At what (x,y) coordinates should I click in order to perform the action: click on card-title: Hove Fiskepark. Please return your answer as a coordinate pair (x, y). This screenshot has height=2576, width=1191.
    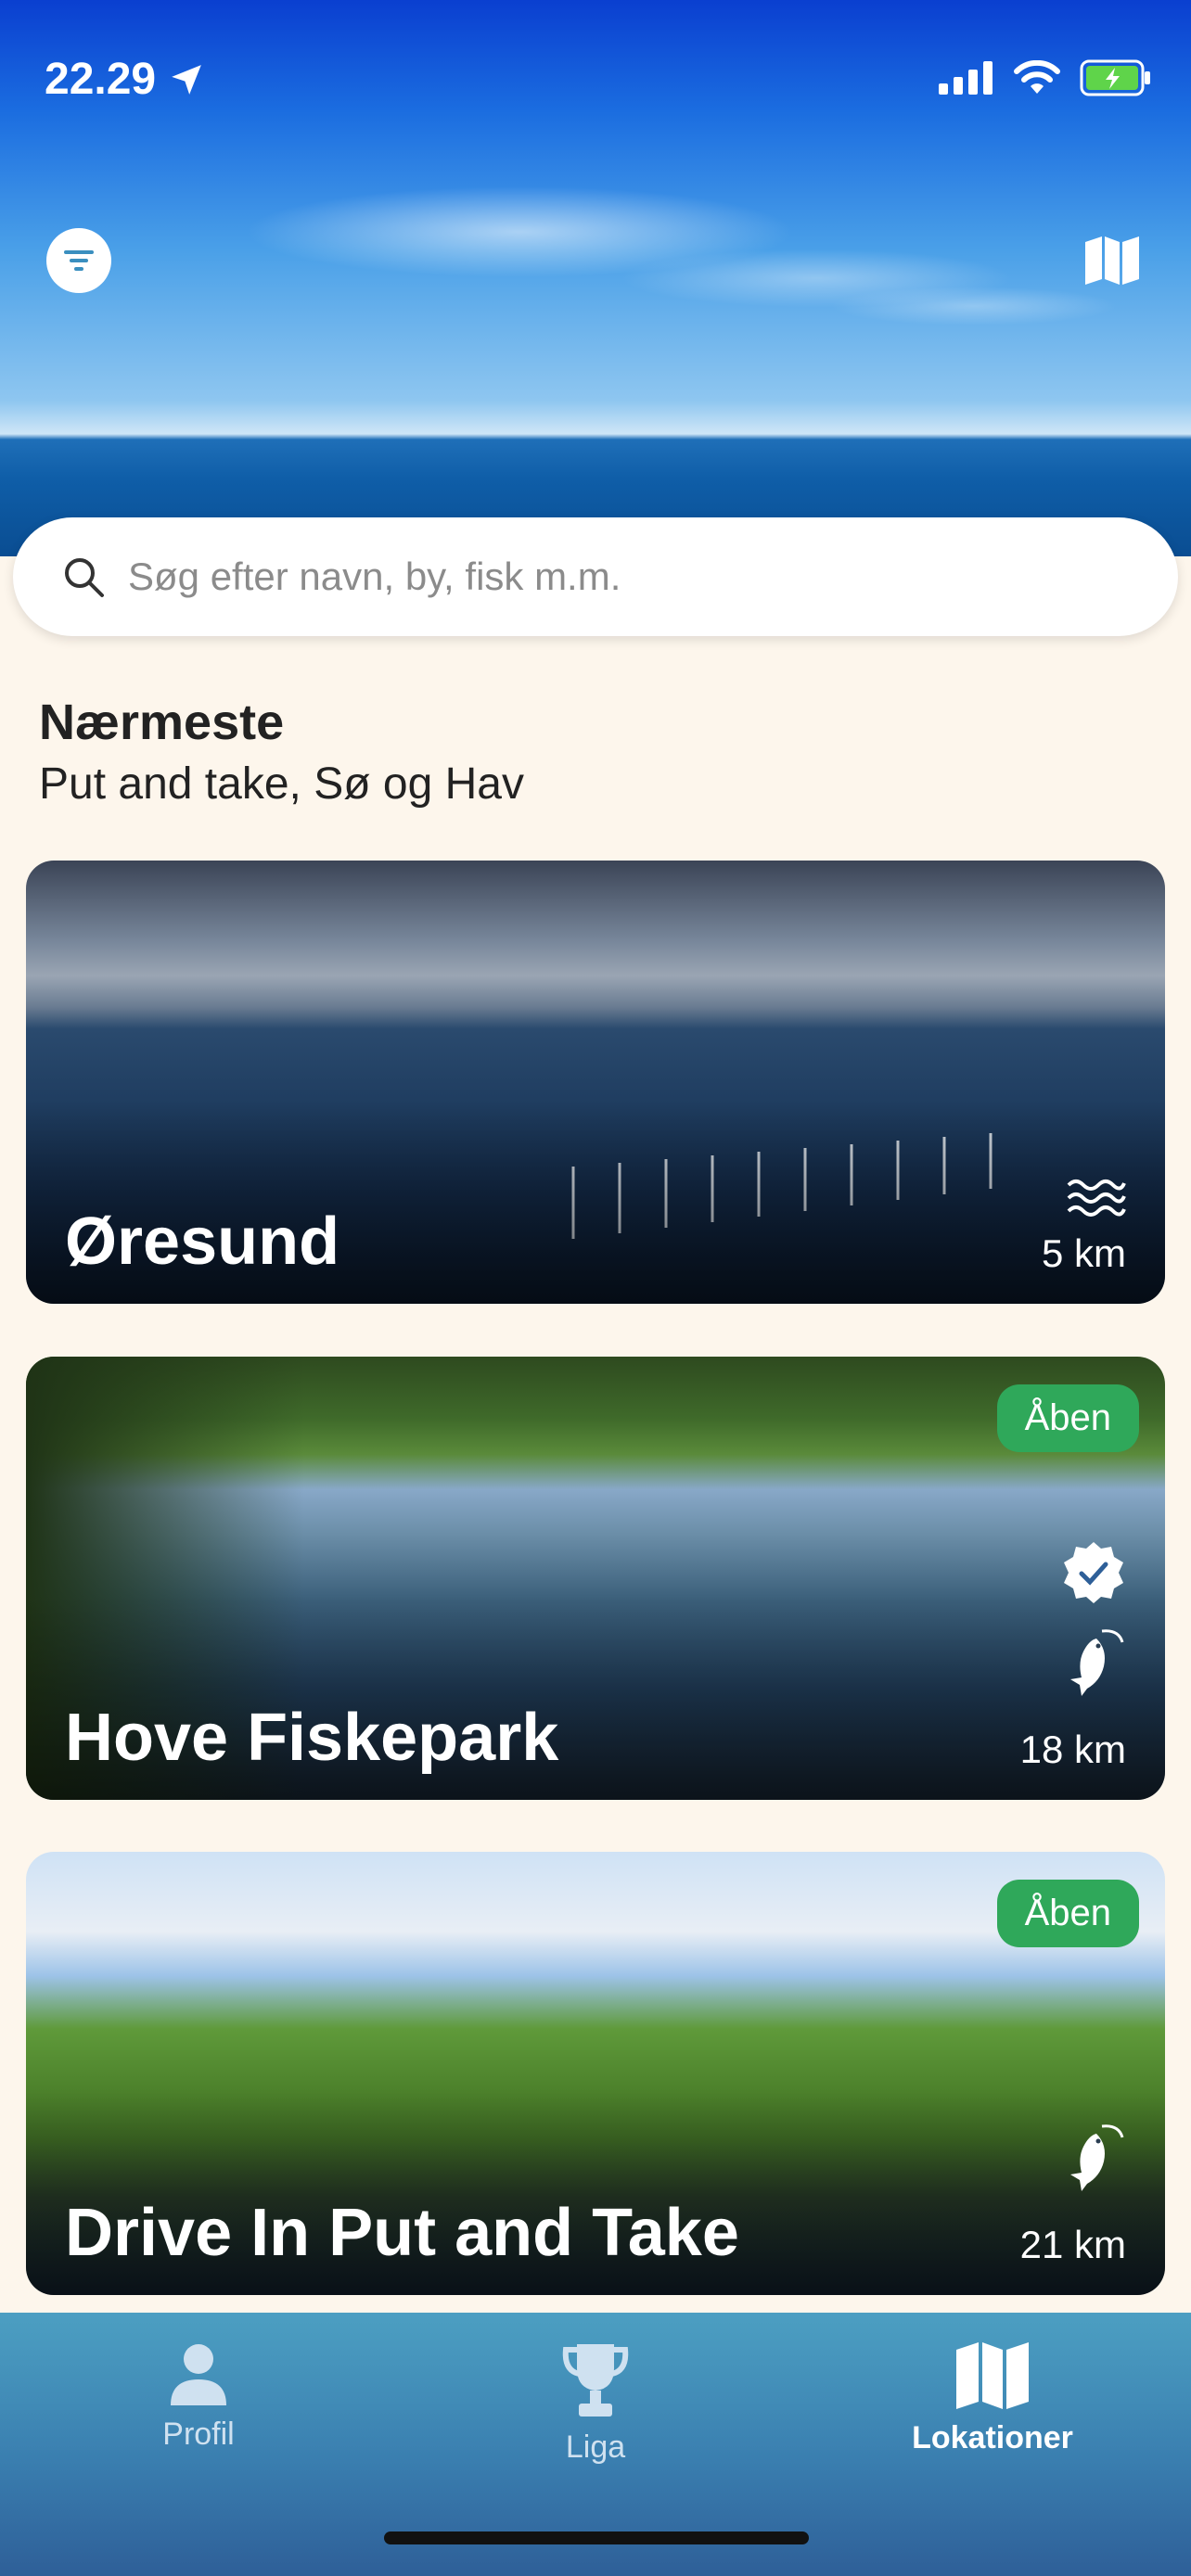
    Looking at the image, I should click on (312, 1738).